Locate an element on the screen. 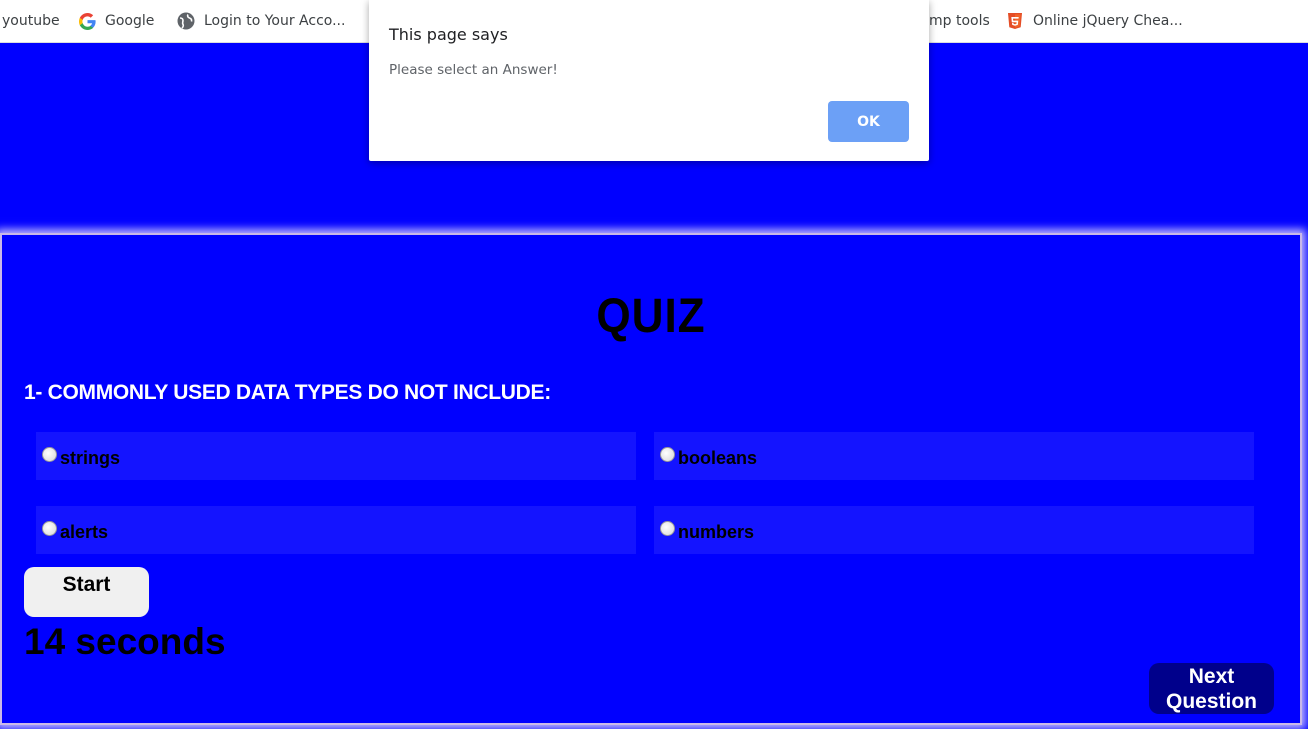 The image size is (1308, 729). bookmark-tools: mp tools is located at coordinates (959, 21).